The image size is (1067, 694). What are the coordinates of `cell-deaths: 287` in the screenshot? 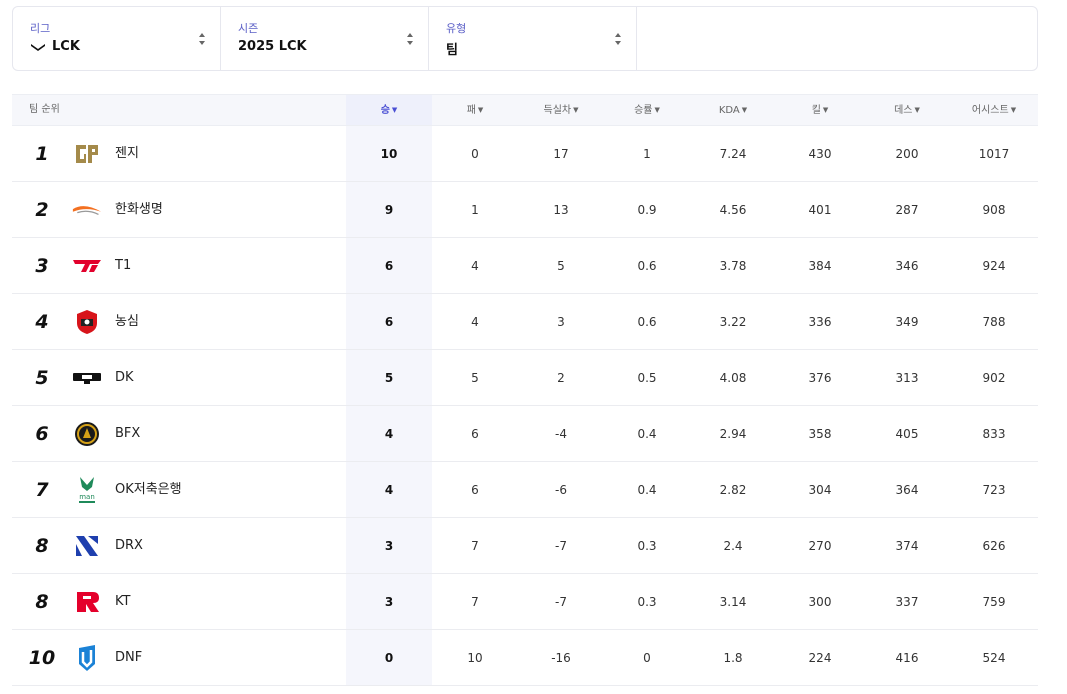 It's located at (907, 210).